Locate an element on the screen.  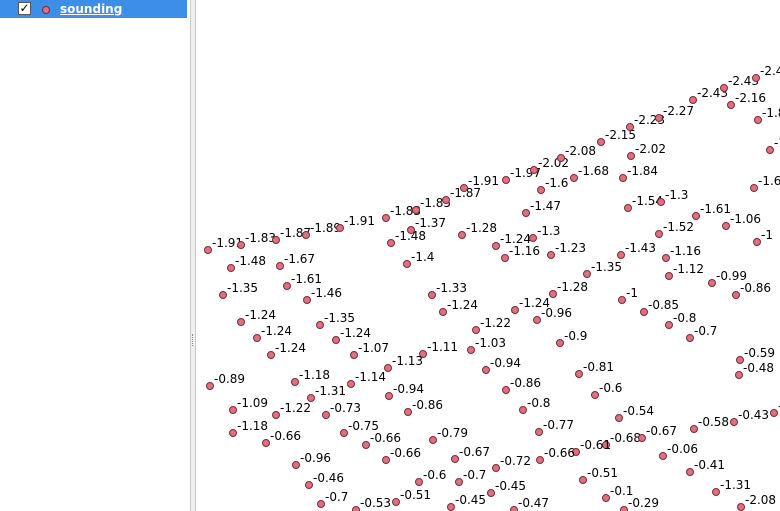
sounding-point: -0.61 is located at coordinates (592, 447).